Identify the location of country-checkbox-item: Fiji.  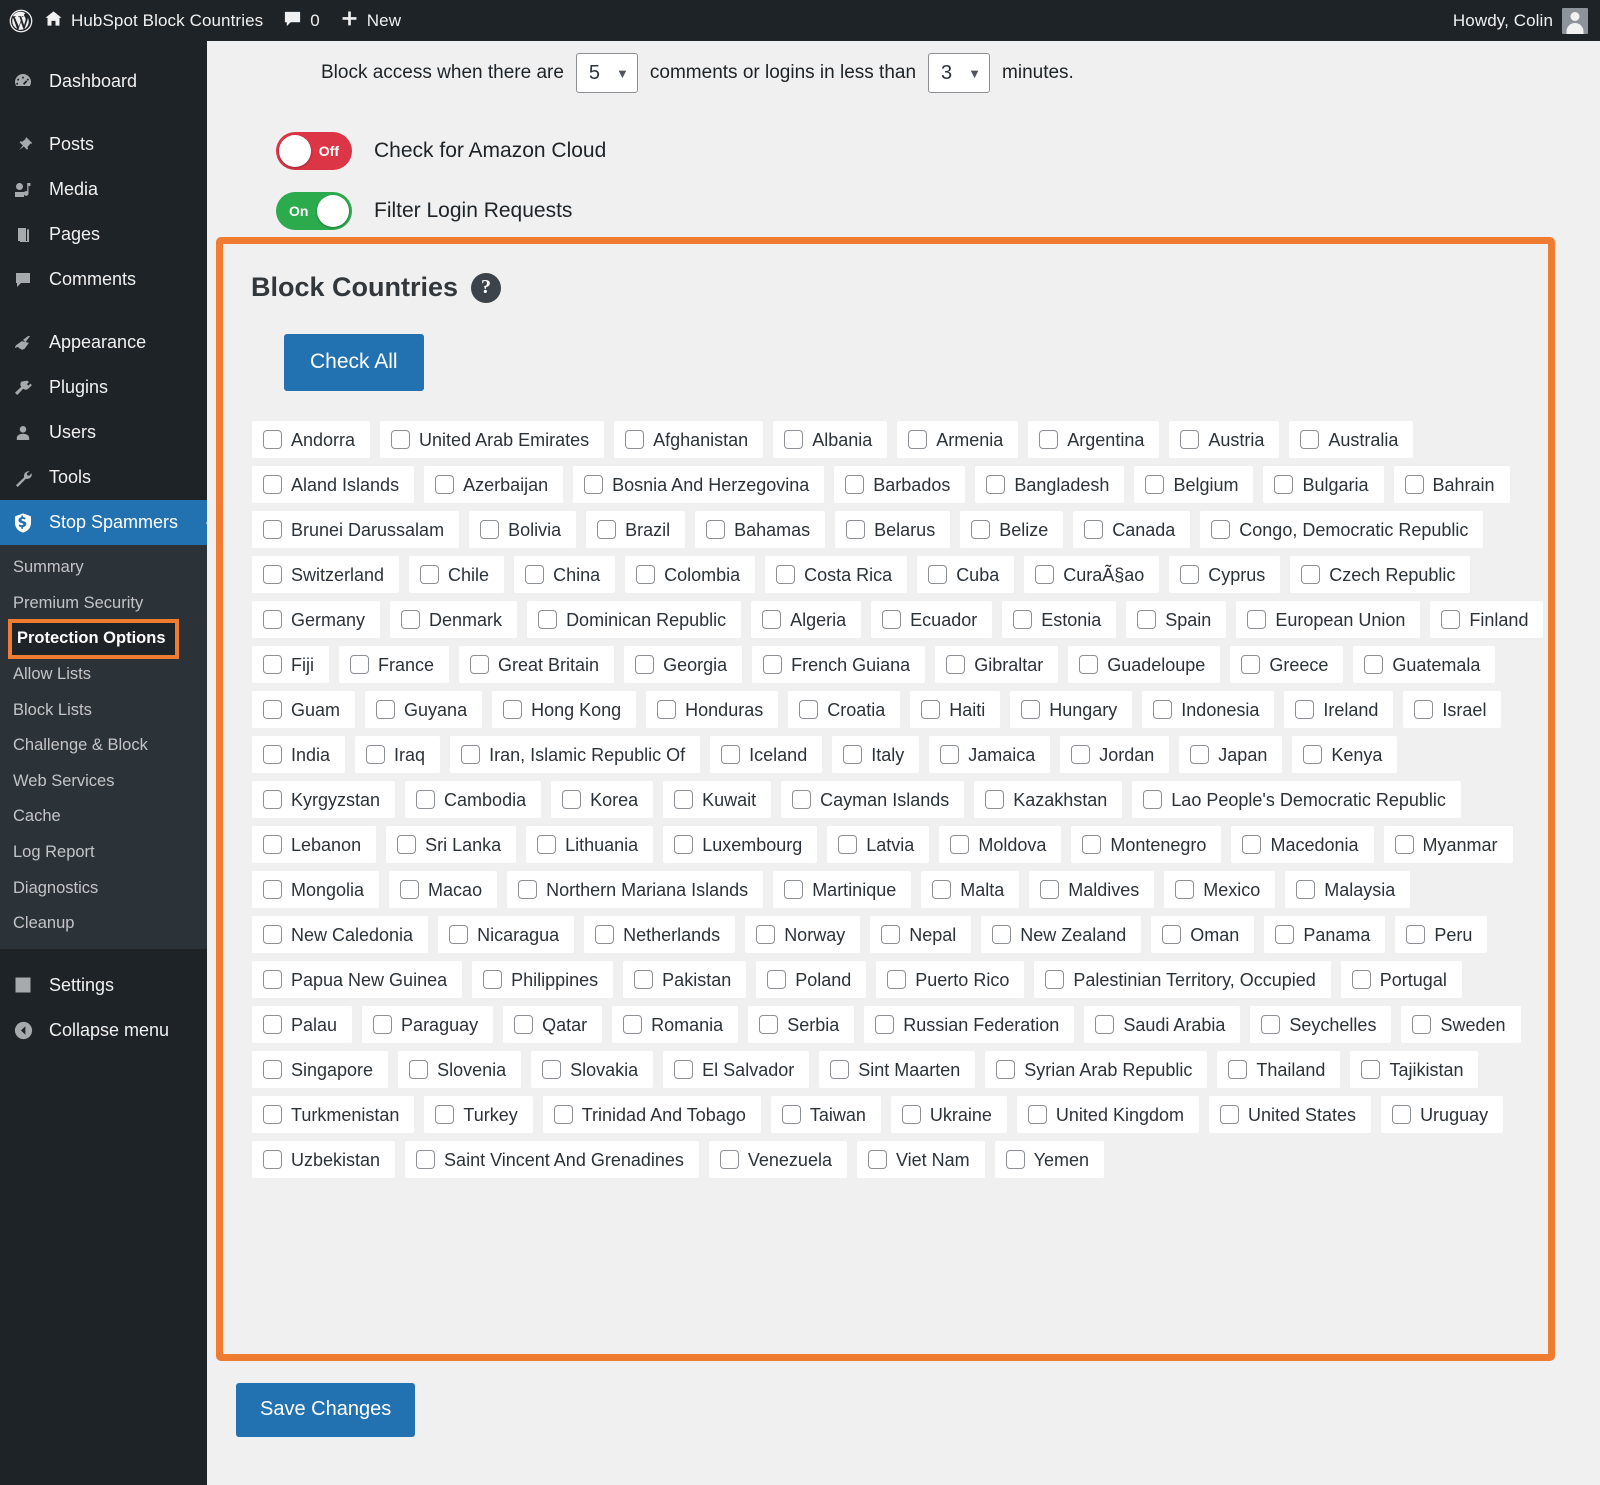
(290, 664).